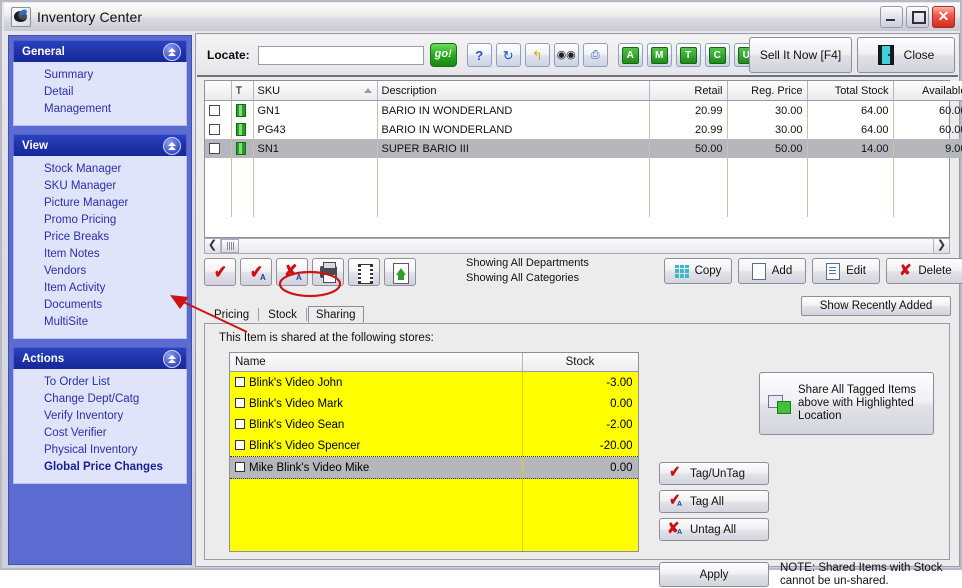 This screenshot has width=962, height=588. I want to click on binoculars-icon: ◉◉, so click(566, 55).